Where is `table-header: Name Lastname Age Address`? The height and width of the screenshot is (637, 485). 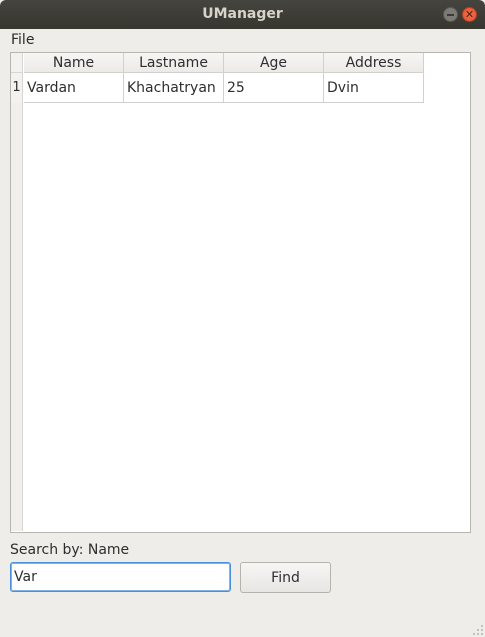 table-header: Name Lastname Age Address is located at coordinates (224, 63).